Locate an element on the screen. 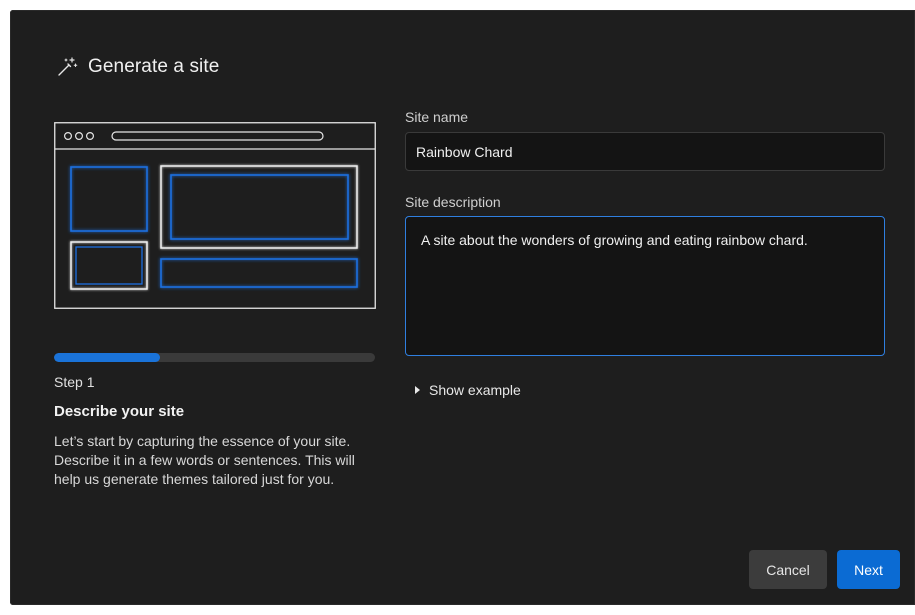  site-layout-illustration is located at coordinates (215, 215).